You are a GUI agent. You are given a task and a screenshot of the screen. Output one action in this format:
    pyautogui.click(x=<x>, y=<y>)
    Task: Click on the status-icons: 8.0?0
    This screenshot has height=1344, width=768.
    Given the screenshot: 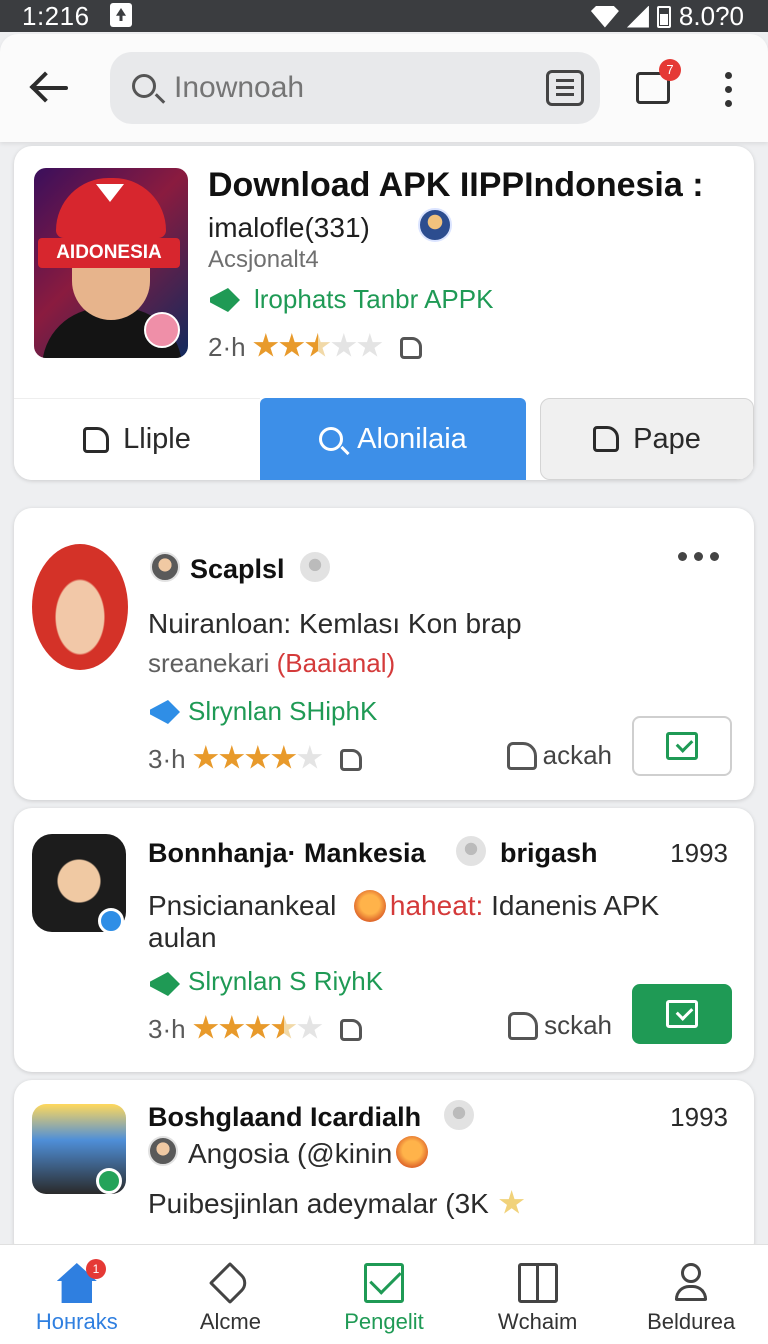 What is the action you would take?
    pyautogui.click(x=667, y=16)
    